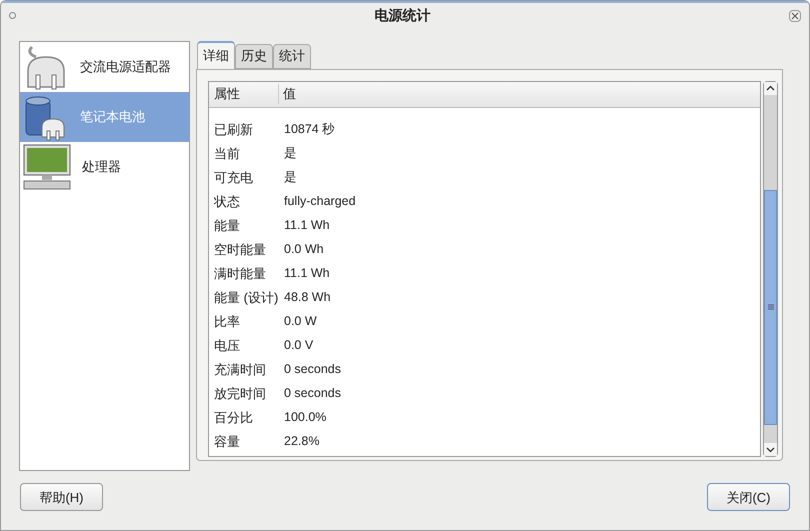  I want to click on table-cell-text: 可充电, so click(233, 177).